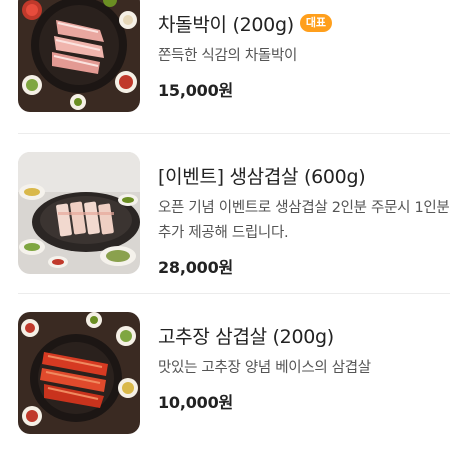 Image resolution: width=466 pixels, height=453 pixels. What do you see at coordinates (226, 24) in the screenshot?
I see `menu-item-title: 차돌박이 (200g)` at bounding box center [226, 24].